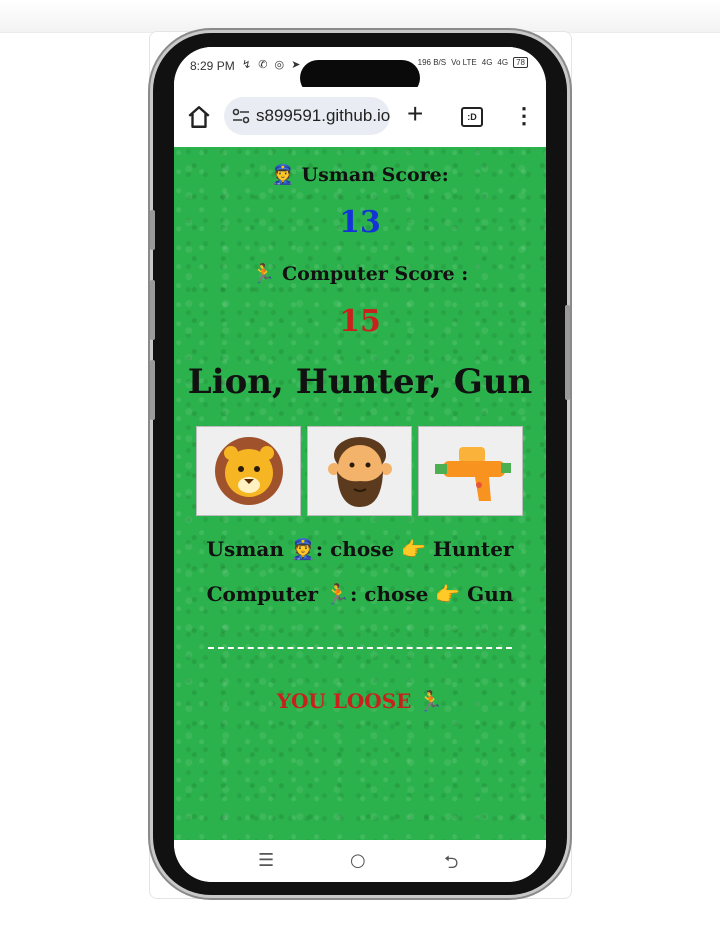 This screenshot has width=720, height=933. I want to click on player-choice-text: Usman 👮: chose 👉 Hunter, so click(360, 549).